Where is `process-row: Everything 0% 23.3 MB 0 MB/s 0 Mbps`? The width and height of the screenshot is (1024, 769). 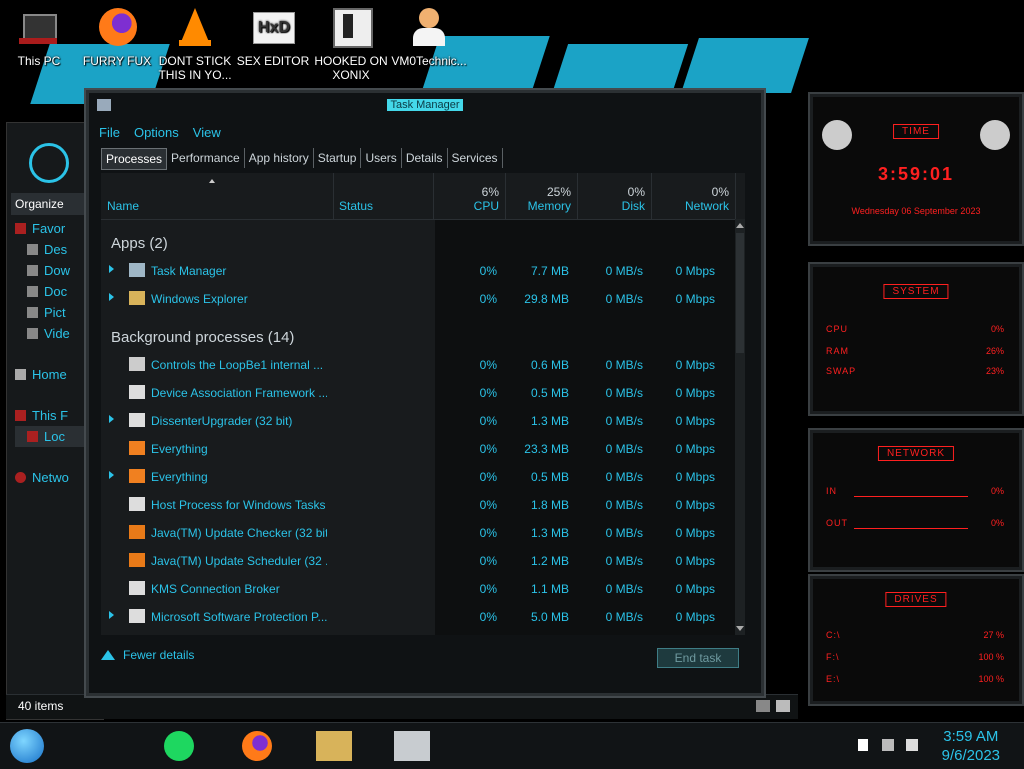 process-row: Everything 0% 23.3 MB 0 MB/s 0 Mbps is located at coordinates (418, 449).